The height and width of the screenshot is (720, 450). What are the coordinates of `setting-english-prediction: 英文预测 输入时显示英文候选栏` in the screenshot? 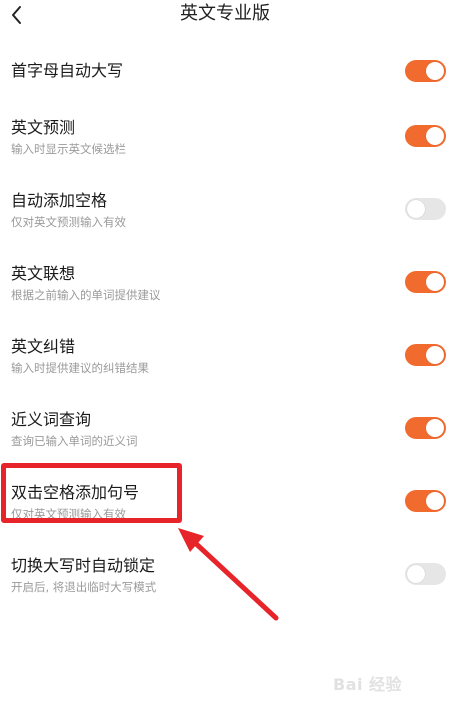 It's located at (225, 138).